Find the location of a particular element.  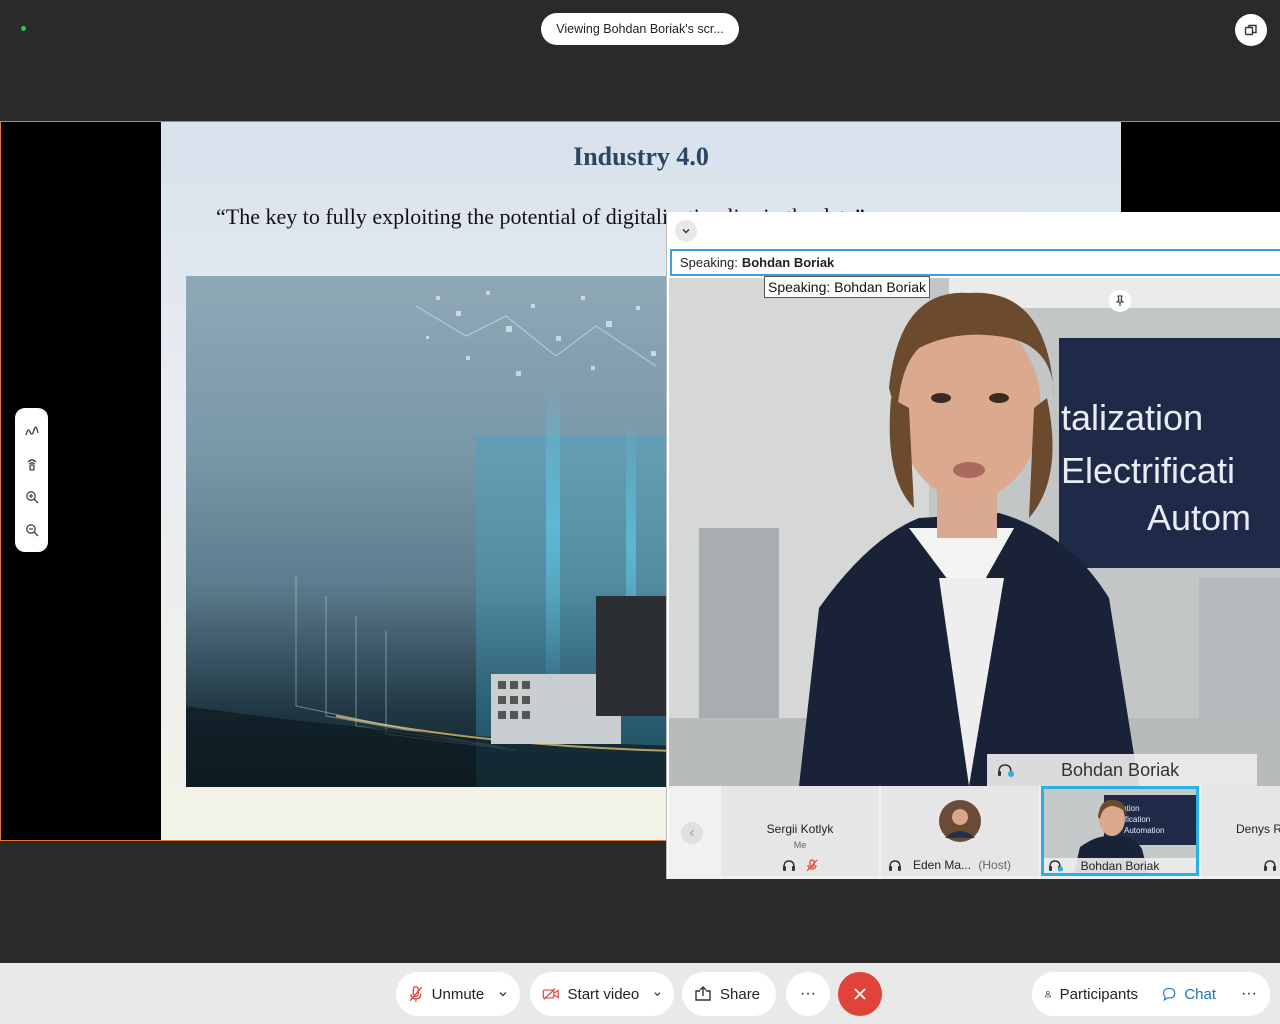

backdrop-line-2: Electrificati is located at coordinates (1148, 470).